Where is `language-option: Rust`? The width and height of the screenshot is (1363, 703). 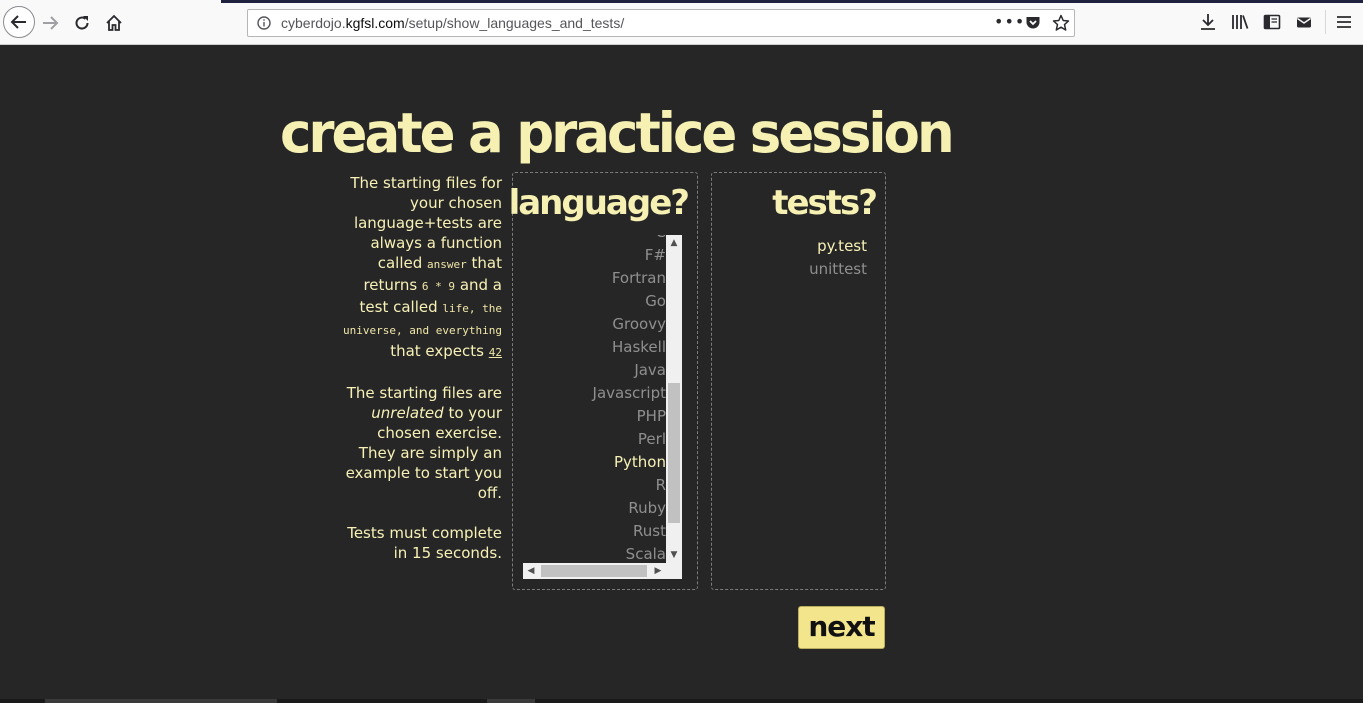
language-option: Rust is located at coordinates (629, 531).